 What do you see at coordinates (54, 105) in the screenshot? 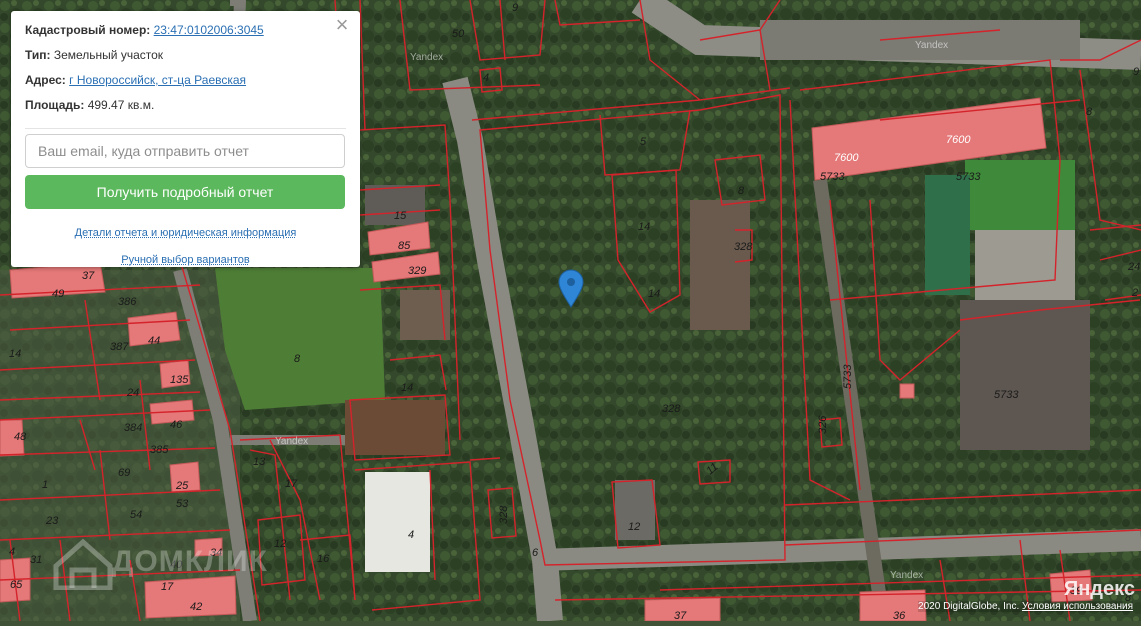
I see `area-label: Площадь:` at bounding box center [54, 105].